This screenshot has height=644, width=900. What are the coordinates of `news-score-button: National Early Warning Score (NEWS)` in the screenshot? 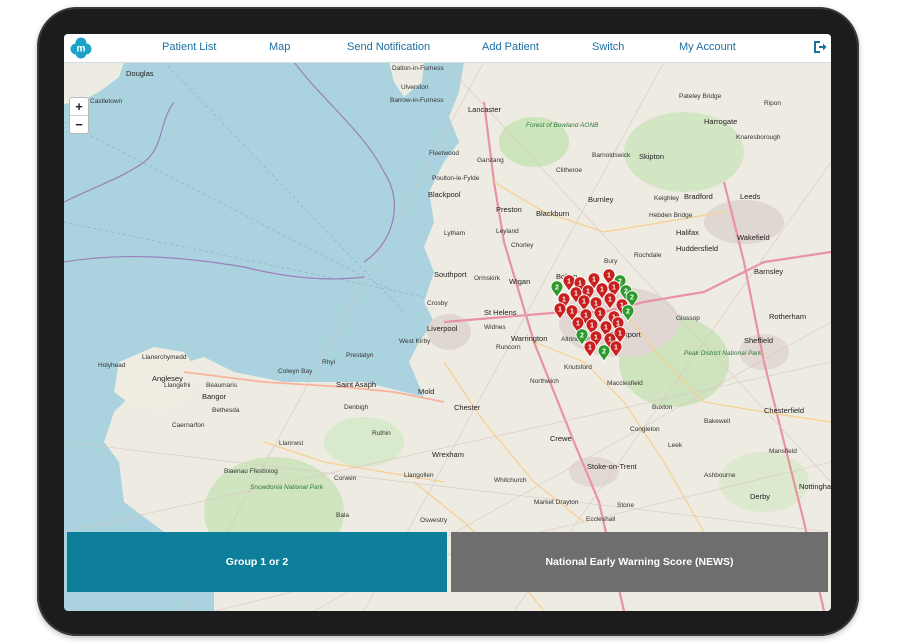 It's located at (639, 562).